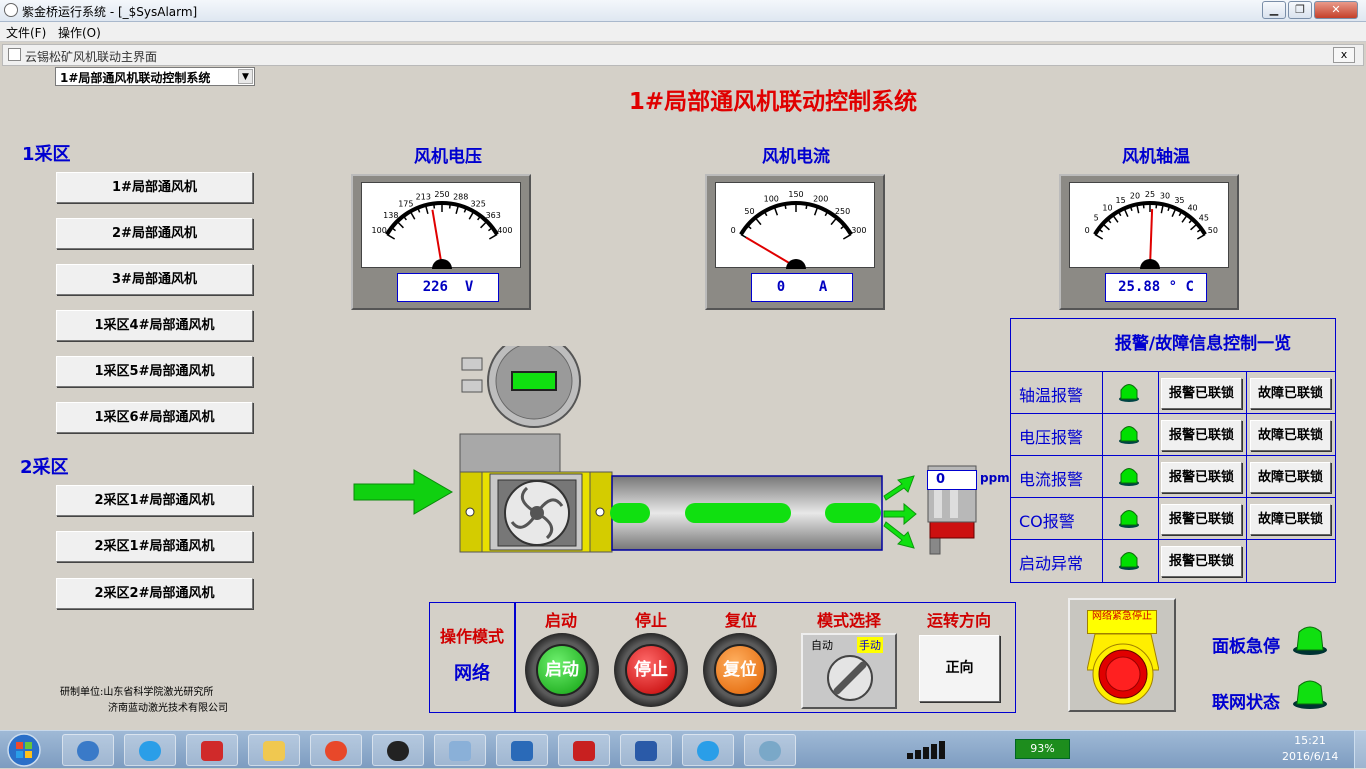 This screenshot has height=769, width=1366. What do you see at coordinates (560, 620) in the screenshot?
I see `start-label: 启动` at bounding box center [560, 620].